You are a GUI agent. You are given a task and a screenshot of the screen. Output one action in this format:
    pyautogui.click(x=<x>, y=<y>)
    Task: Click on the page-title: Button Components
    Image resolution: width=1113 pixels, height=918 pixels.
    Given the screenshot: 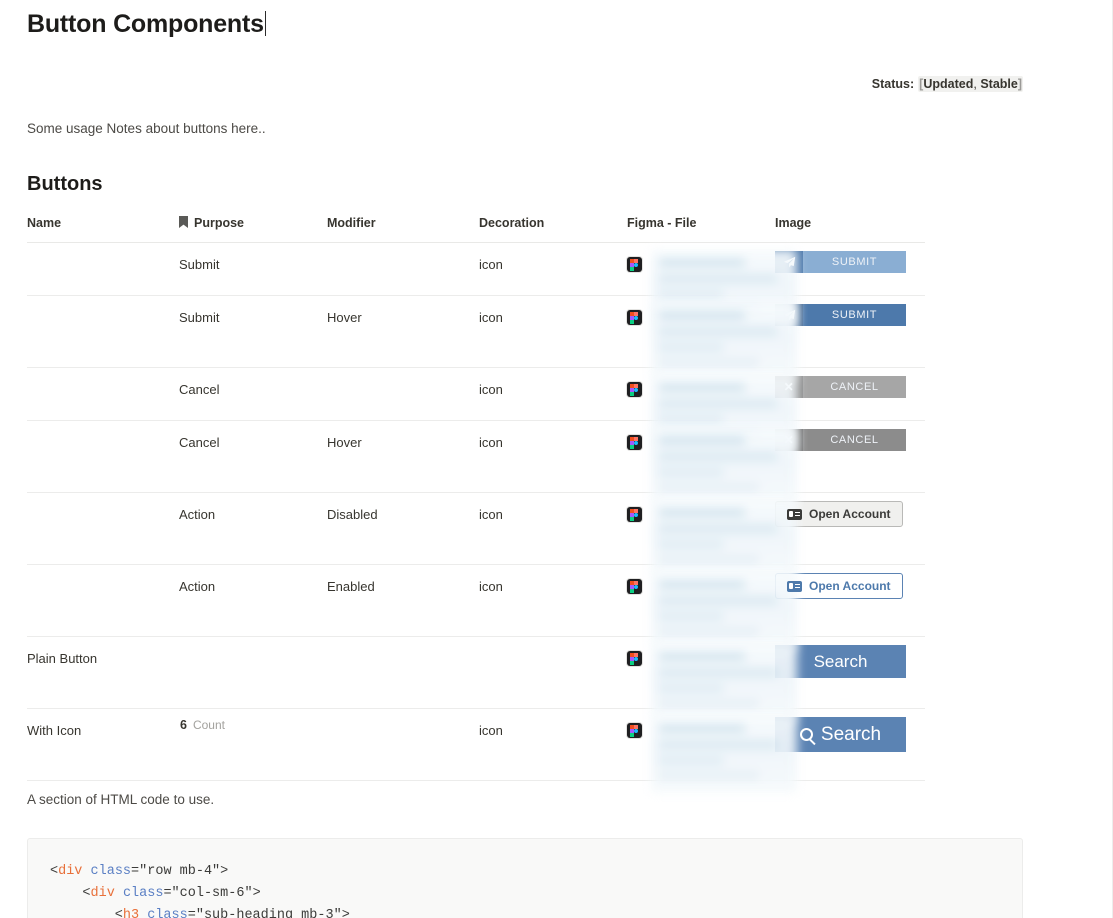 What is the action you would take?
    pyautogui.click(x=146, y=24)
    